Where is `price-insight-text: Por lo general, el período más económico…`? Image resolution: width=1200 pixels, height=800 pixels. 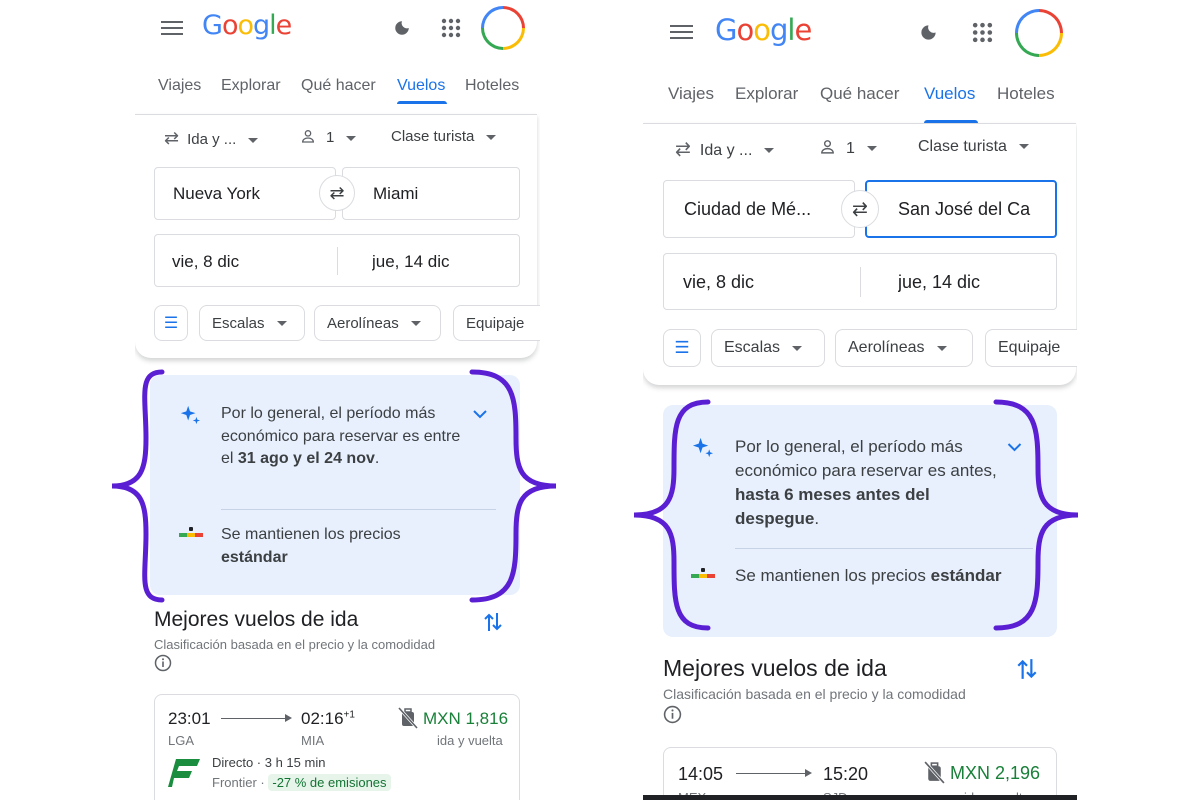 price-insight-text: Por lo general, el período más económico… is located at coordinates (341, 436).